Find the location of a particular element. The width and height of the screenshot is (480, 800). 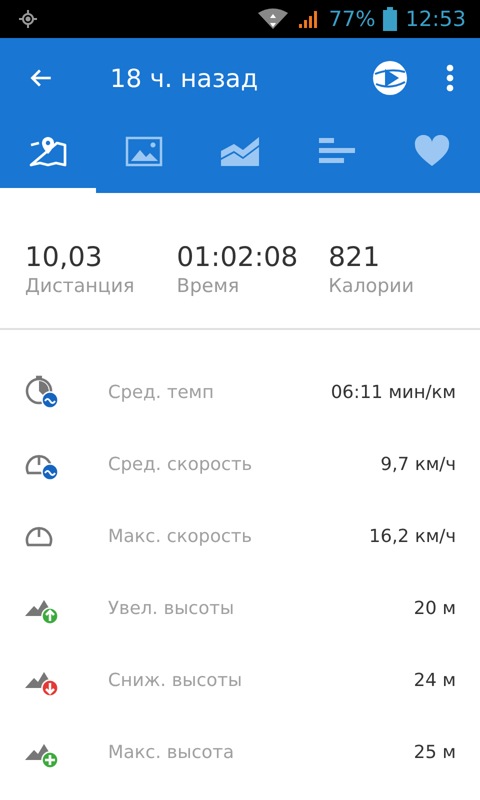

image-icon is located at coordinates (144, 151).